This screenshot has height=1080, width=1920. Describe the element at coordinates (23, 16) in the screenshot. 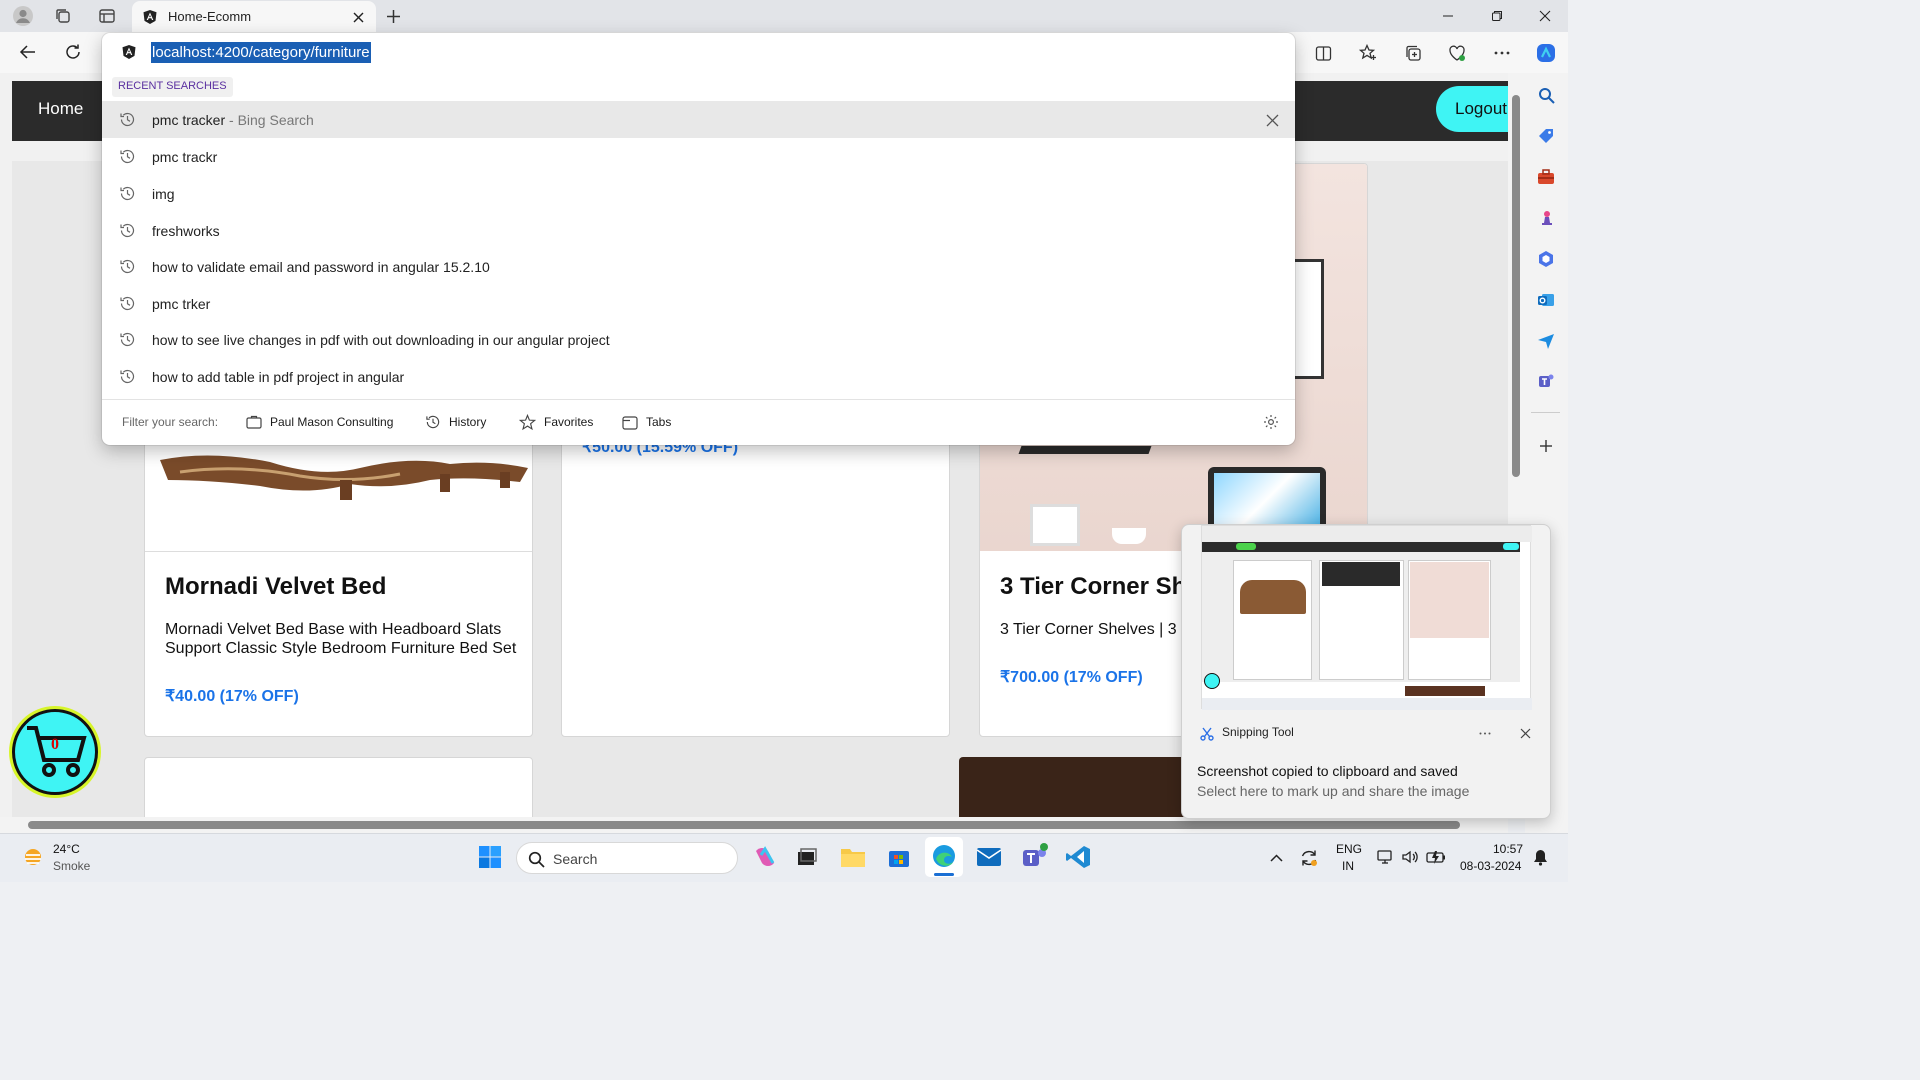

I see `profile-icon` at that location.